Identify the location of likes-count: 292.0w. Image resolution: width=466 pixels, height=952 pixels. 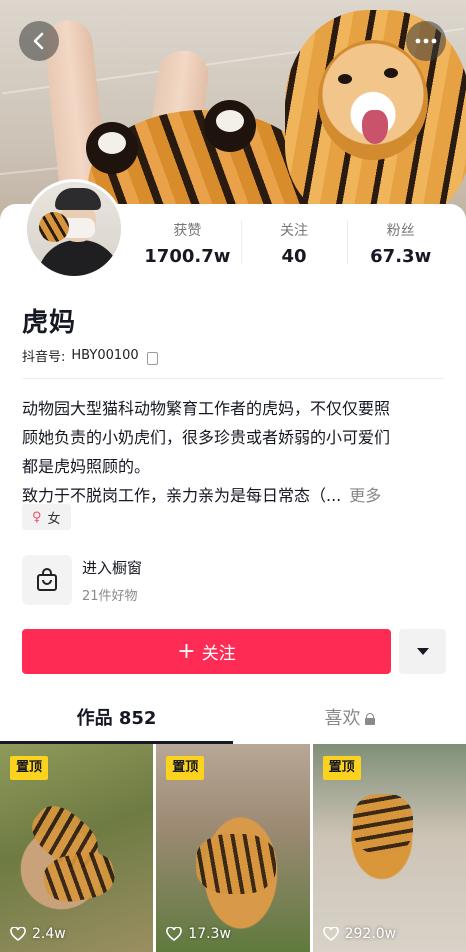
(370, 934).